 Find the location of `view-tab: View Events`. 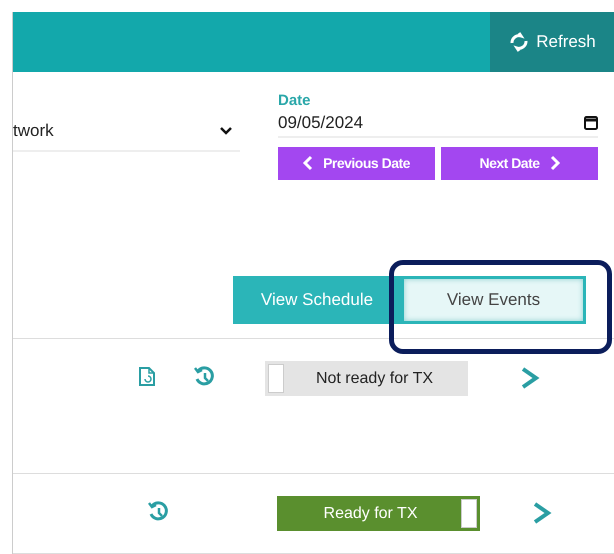

view-tab: View Events is located at coordinates (493, 300).